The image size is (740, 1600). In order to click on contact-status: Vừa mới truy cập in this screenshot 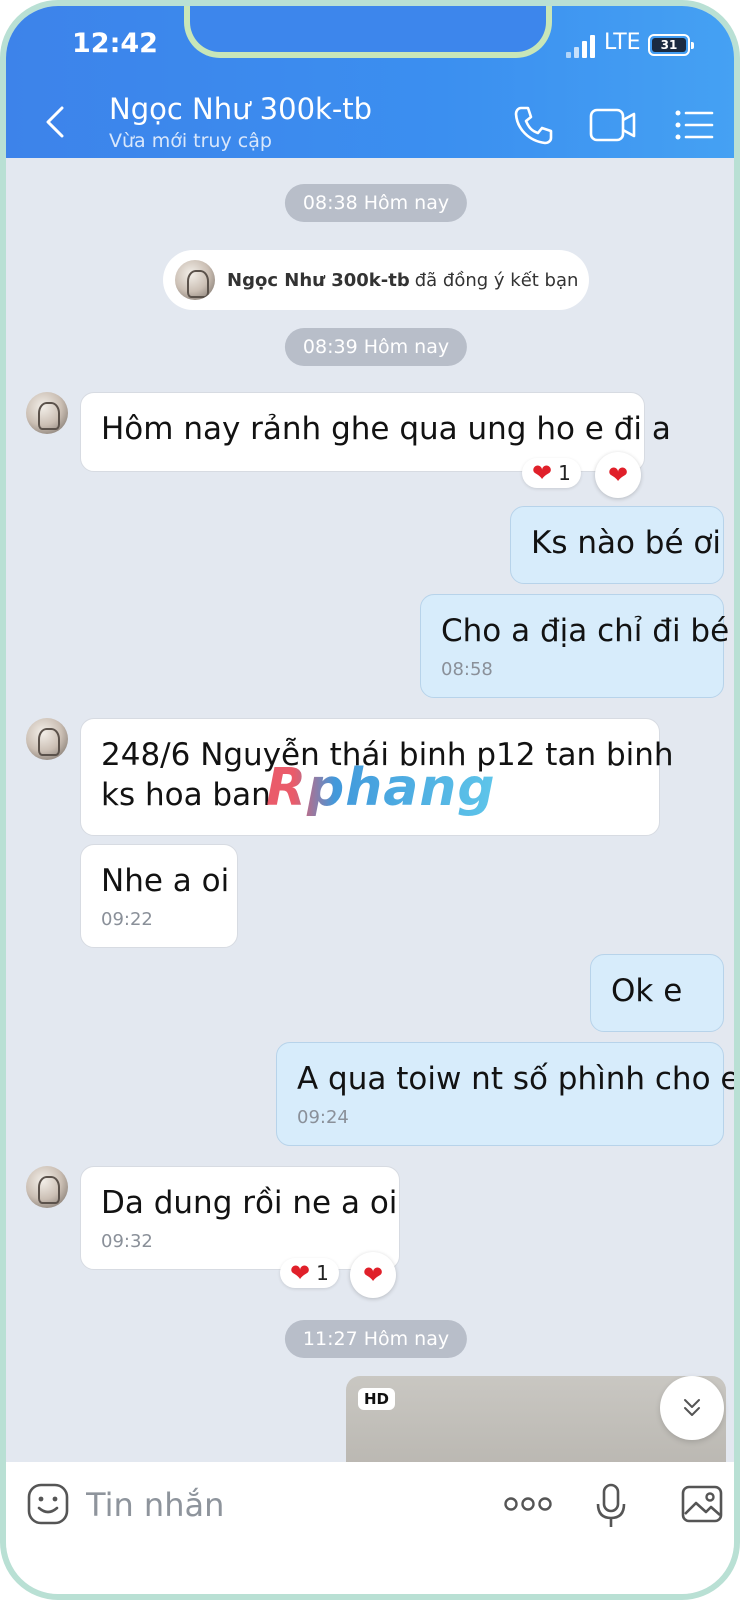, I will do `click(190, 141)`.